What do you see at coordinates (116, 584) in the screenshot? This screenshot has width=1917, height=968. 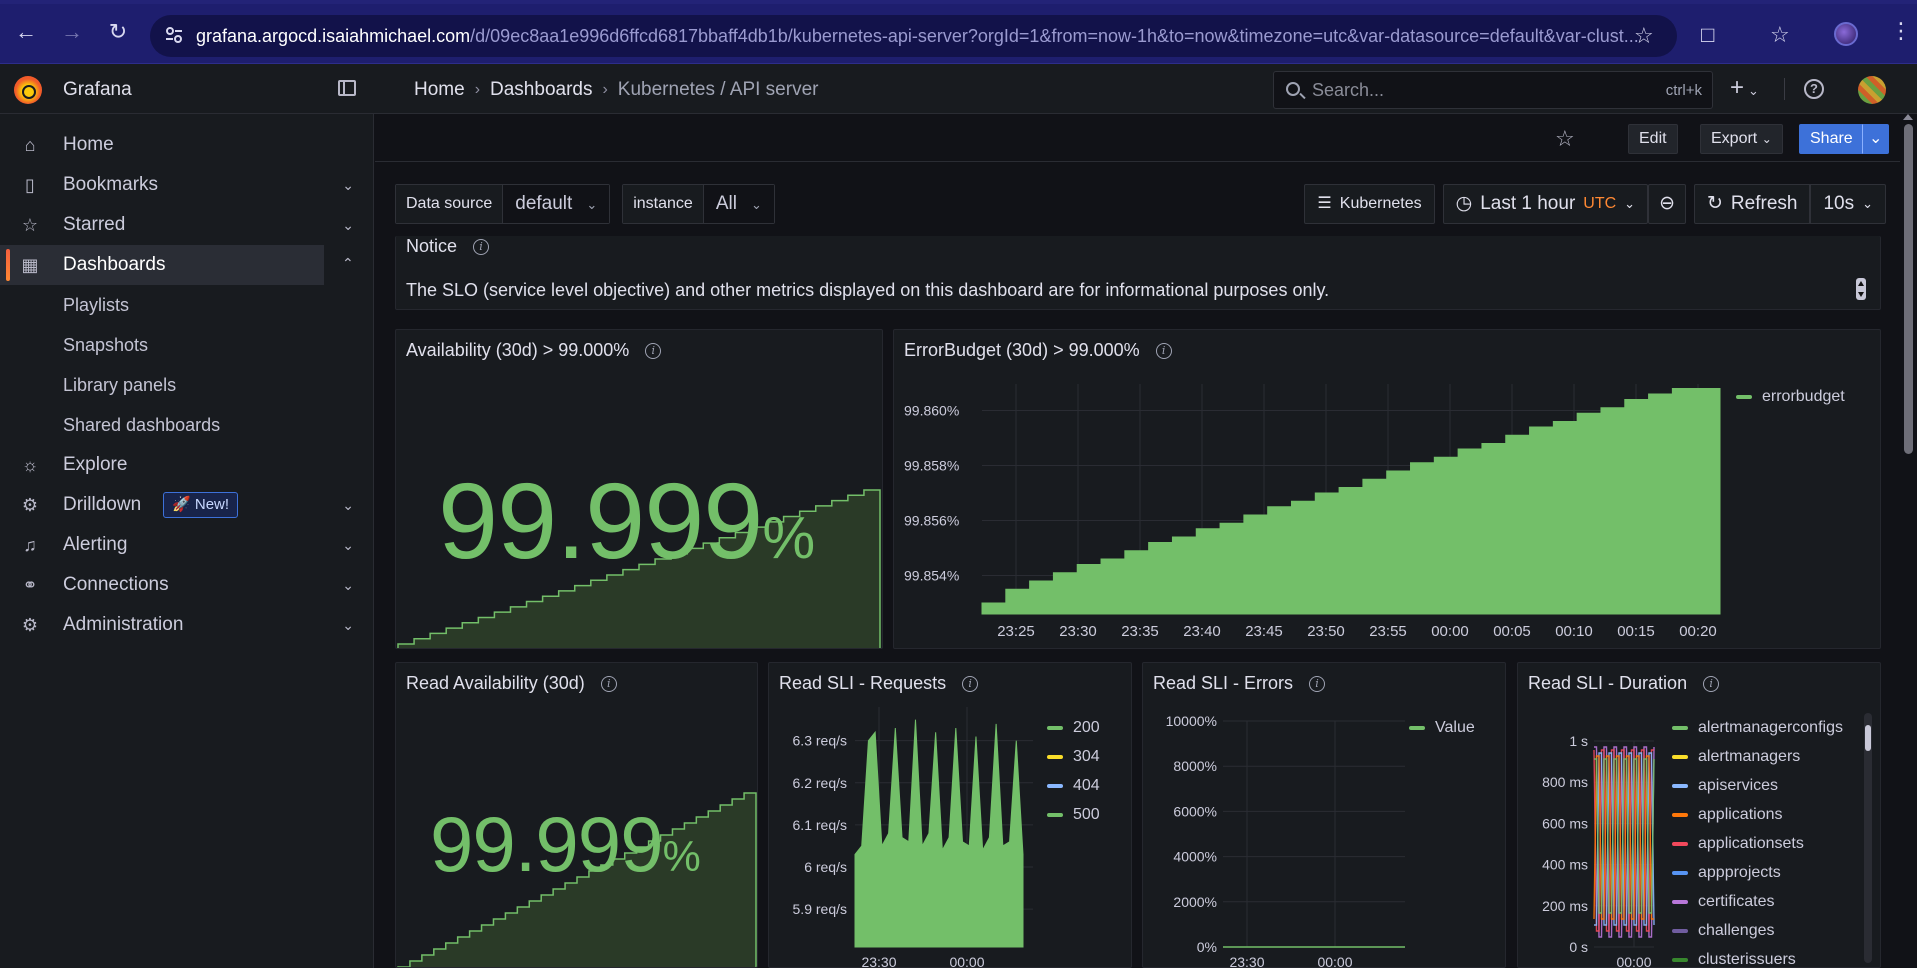 I see `sidebar-item-label: Connections` at bounding box center [116, 584].